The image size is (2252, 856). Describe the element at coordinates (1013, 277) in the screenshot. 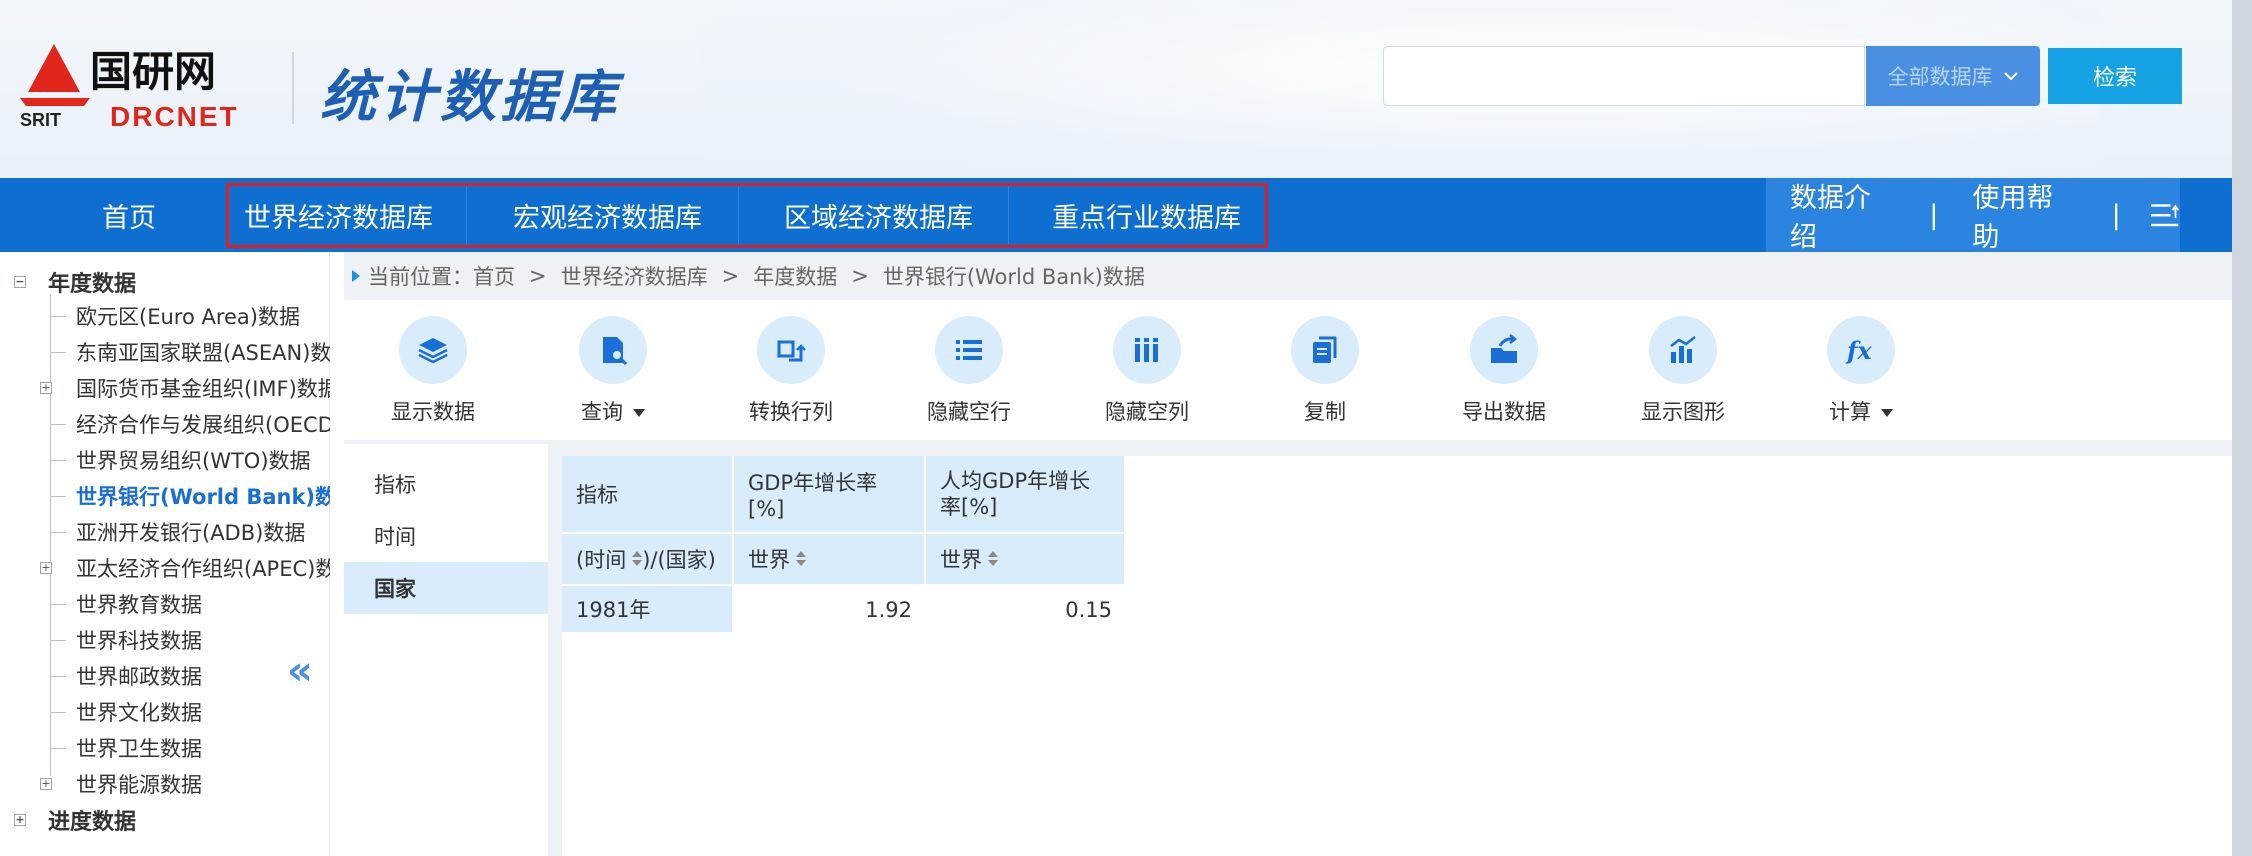

I see `breadcrumb-current: 世界银行(World Bank)数据` at that location.